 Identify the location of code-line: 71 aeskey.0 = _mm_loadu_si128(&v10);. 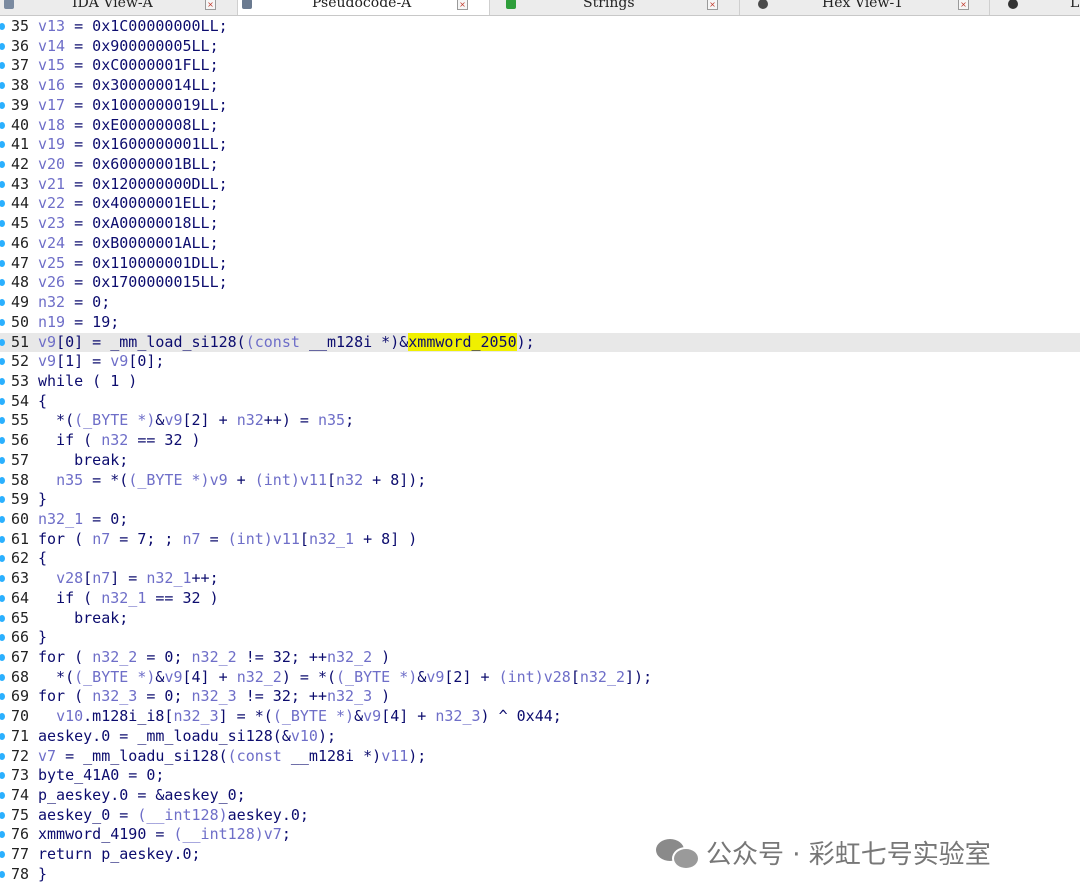
(540, 737).